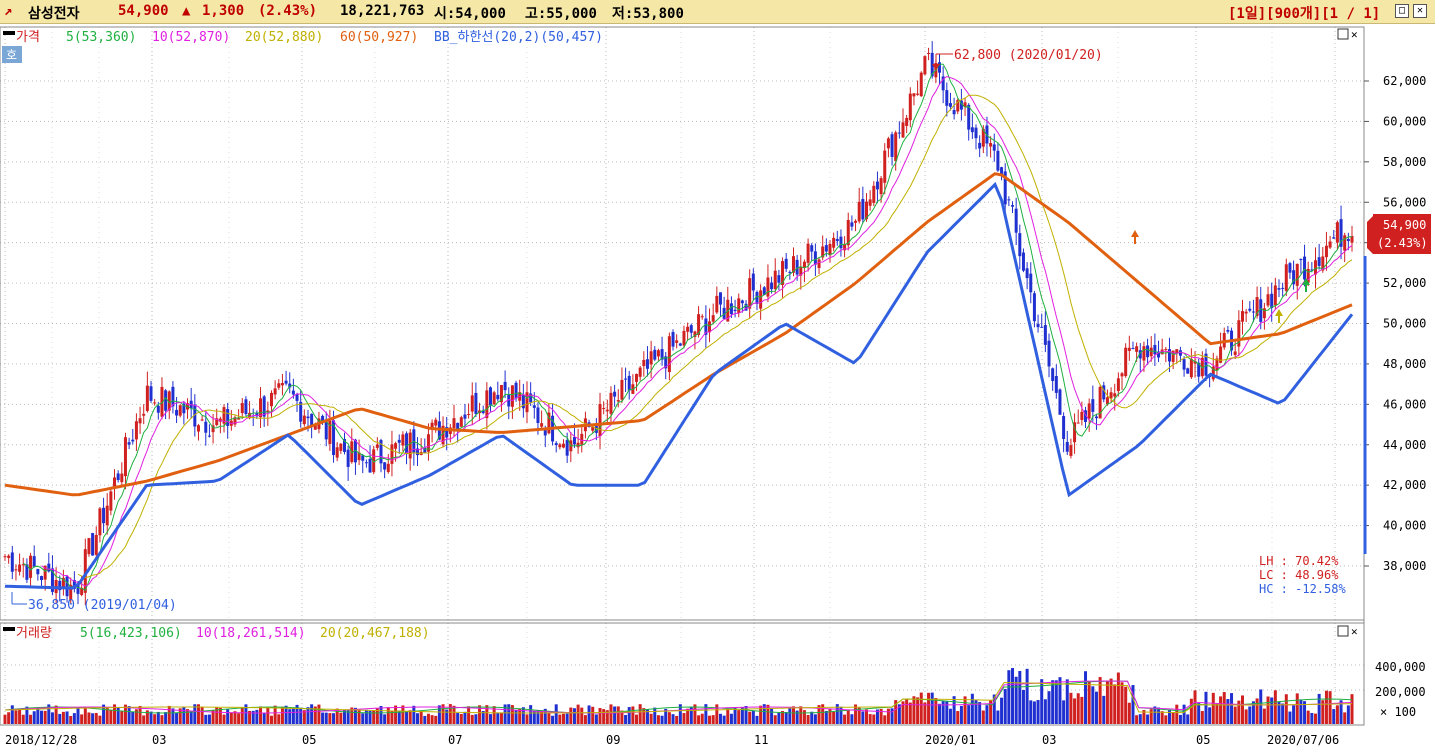  I want to click on close-icon: ✕, so click(1420, 11).